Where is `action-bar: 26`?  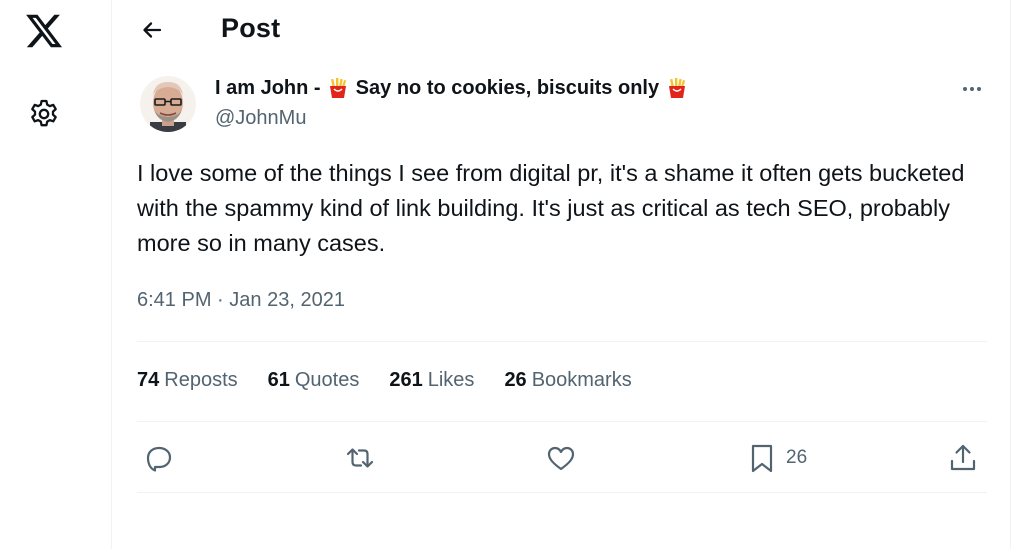 action-bar: 26 is located at coordinates (561, 458).